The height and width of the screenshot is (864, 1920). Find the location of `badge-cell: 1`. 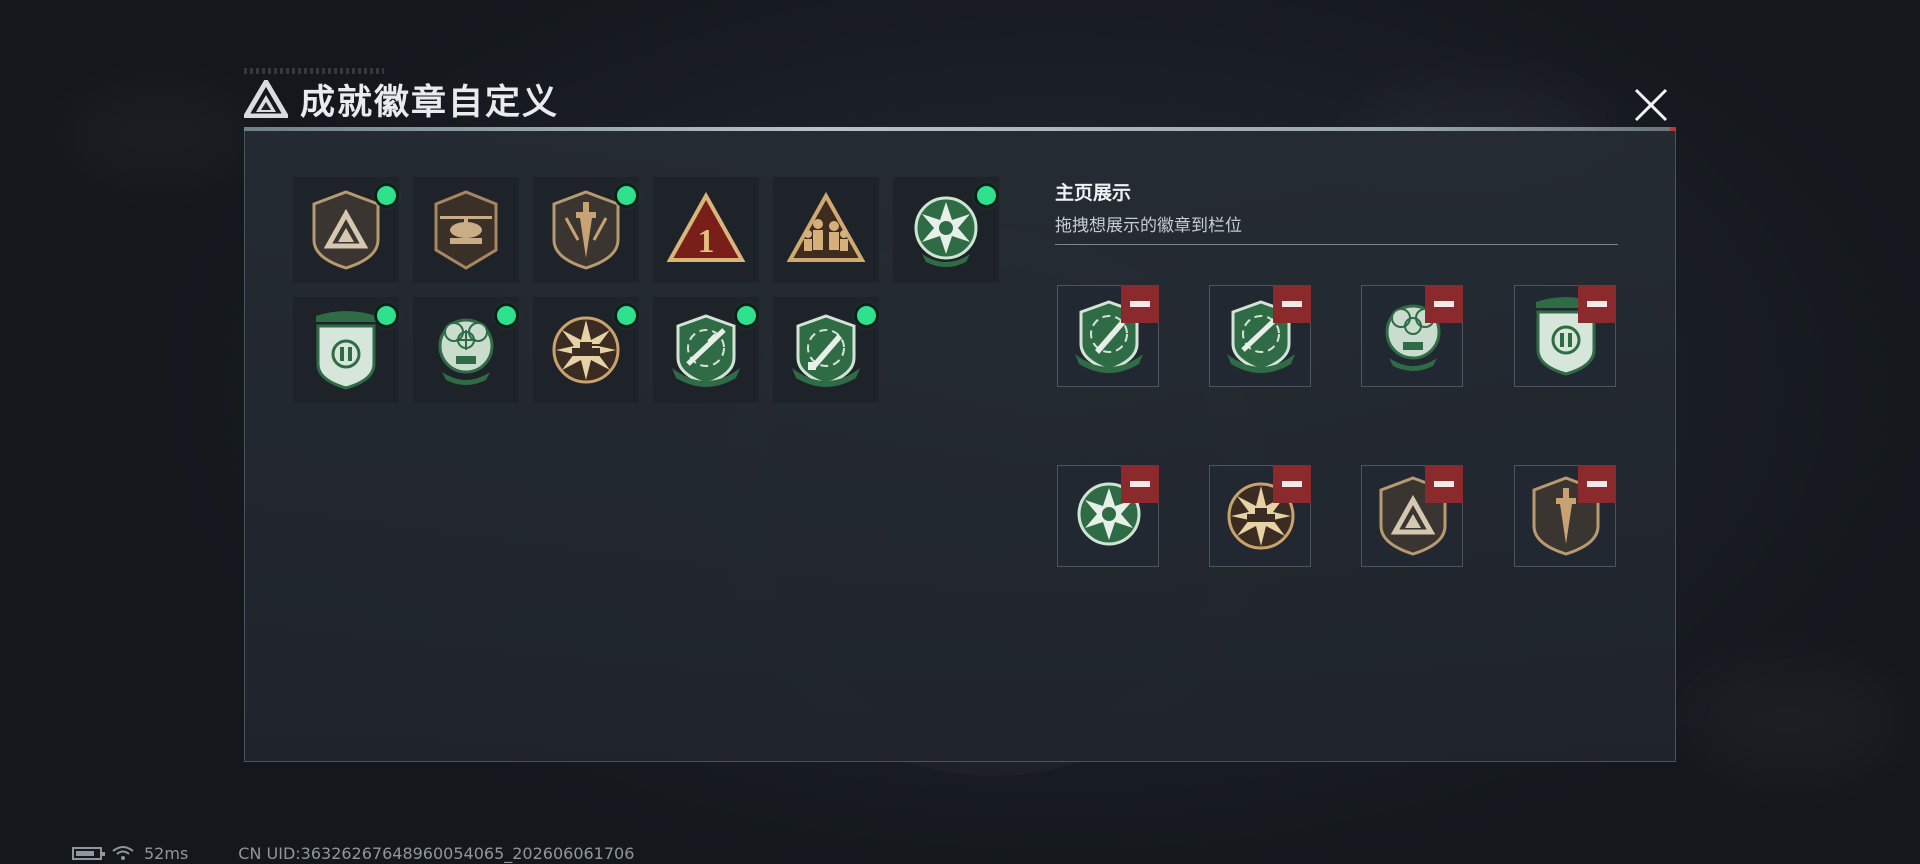

badge-cell: 1 is located at coordinates (706, 230).